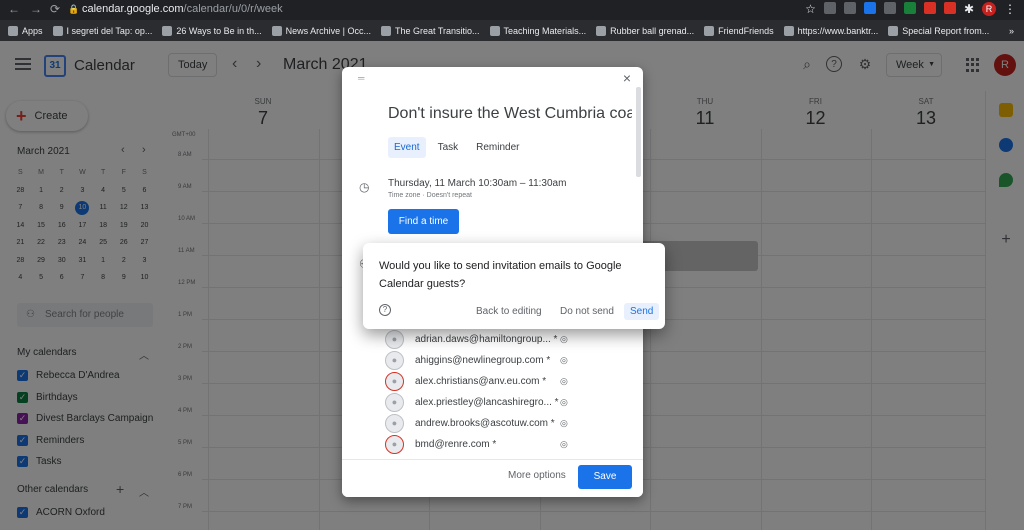 Image resolution: width=1024 pixels, height=530 pixels. What do you see at coordinates (486, 339) in the screenshot?
I see `guest-email: adrian.daws@hamiltongroup... *` at bounding box center [486, 339].